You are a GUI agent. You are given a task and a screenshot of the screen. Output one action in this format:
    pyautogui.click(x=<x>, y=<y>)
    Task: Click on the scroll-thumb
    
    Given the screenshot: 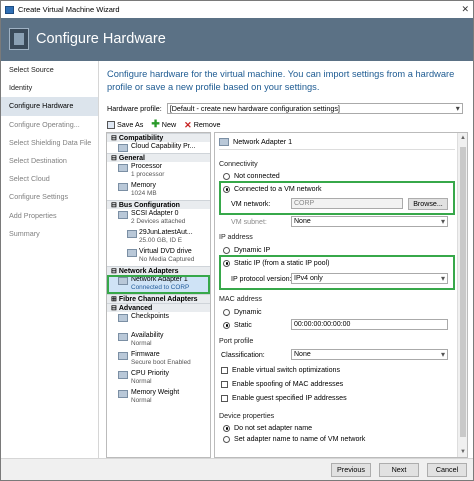 What is the action you would take?
    pyautogui.click(x=463, y=292)
    